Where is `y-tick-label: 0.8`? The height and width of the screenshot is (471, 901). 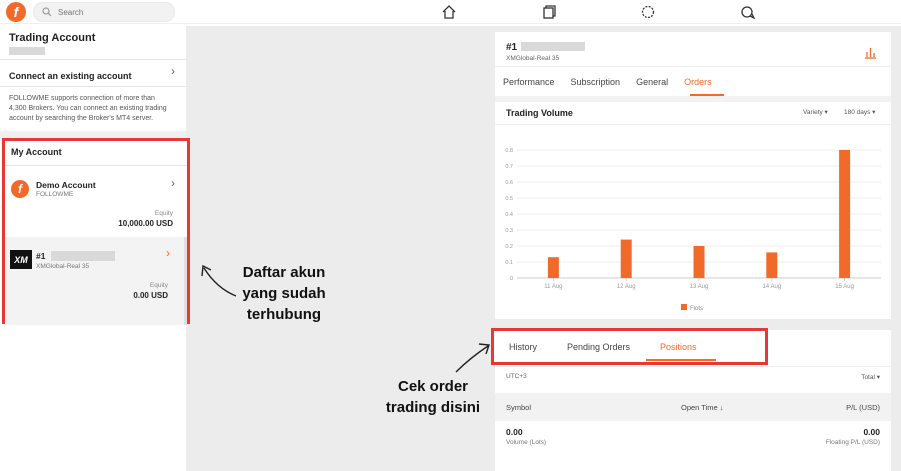 y-tick-label: 0.8 is located at coordinates (509, 151).